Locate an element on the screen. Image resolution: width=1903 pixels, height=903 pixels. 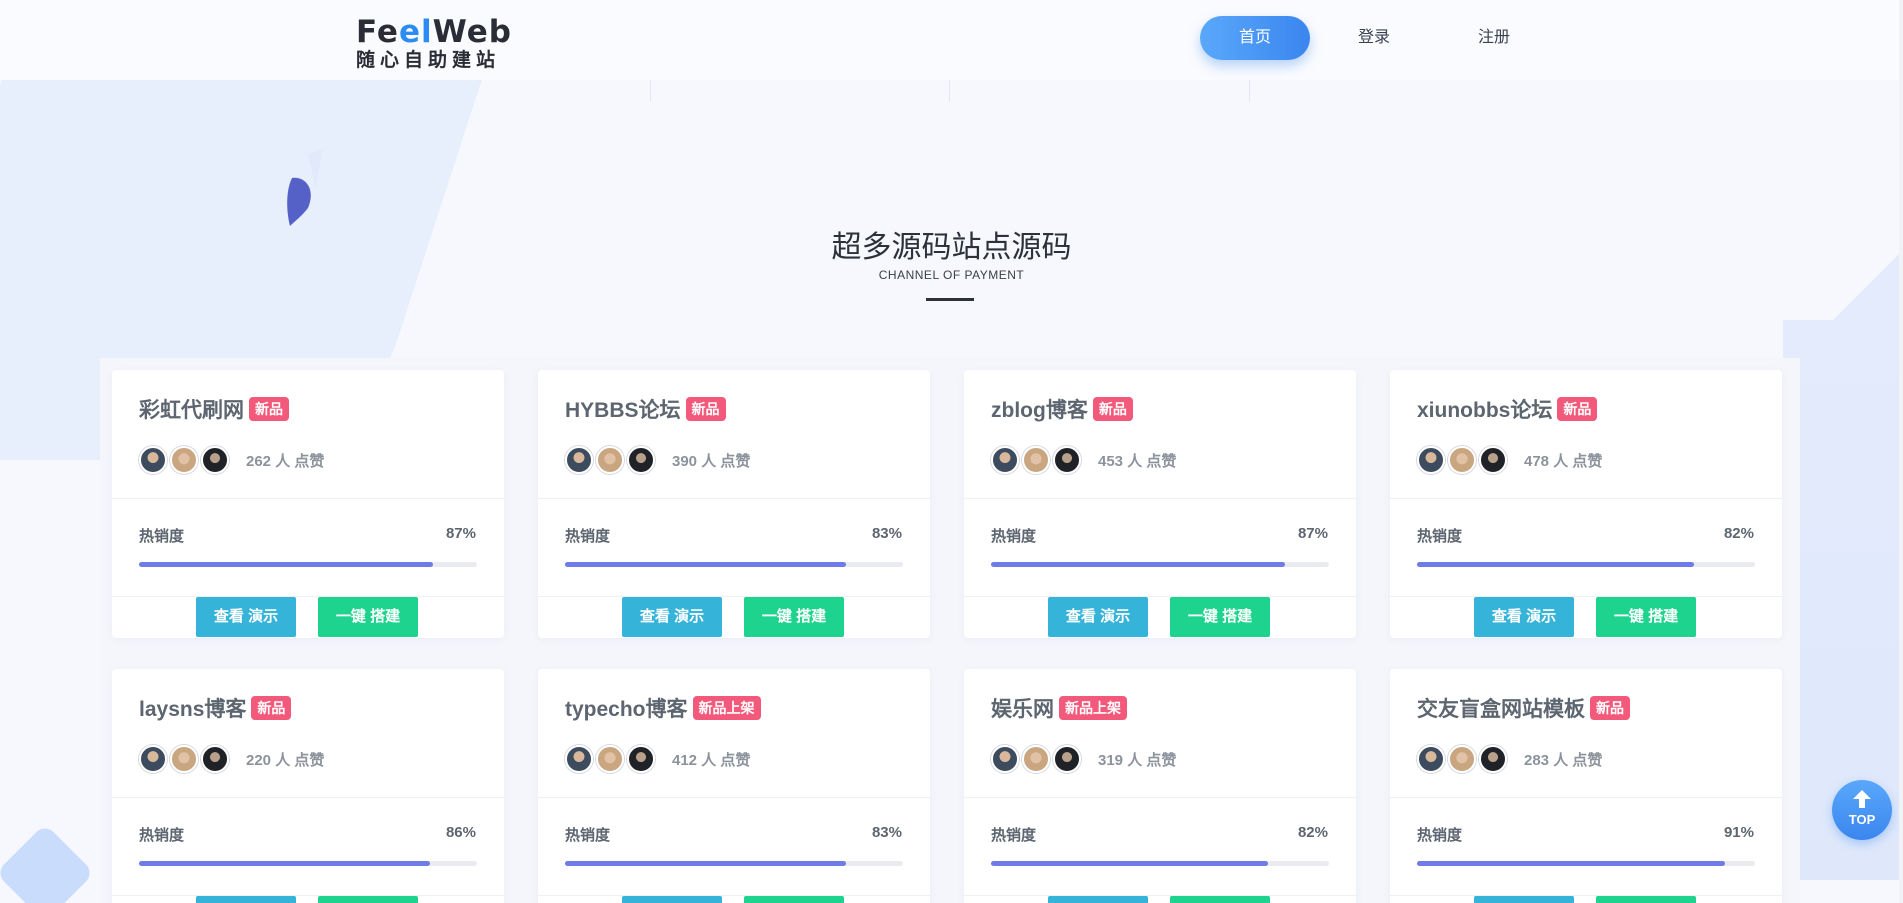
logo: FeelWeb 随心自助建站 is located at coordinates (434, 42).